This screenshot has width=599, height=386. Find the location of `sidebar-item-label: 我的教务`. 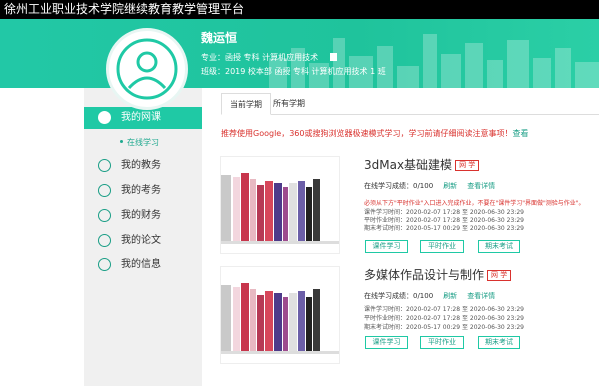

sidebar-item-label: 我的教务 is located at coordinates (141, 165).